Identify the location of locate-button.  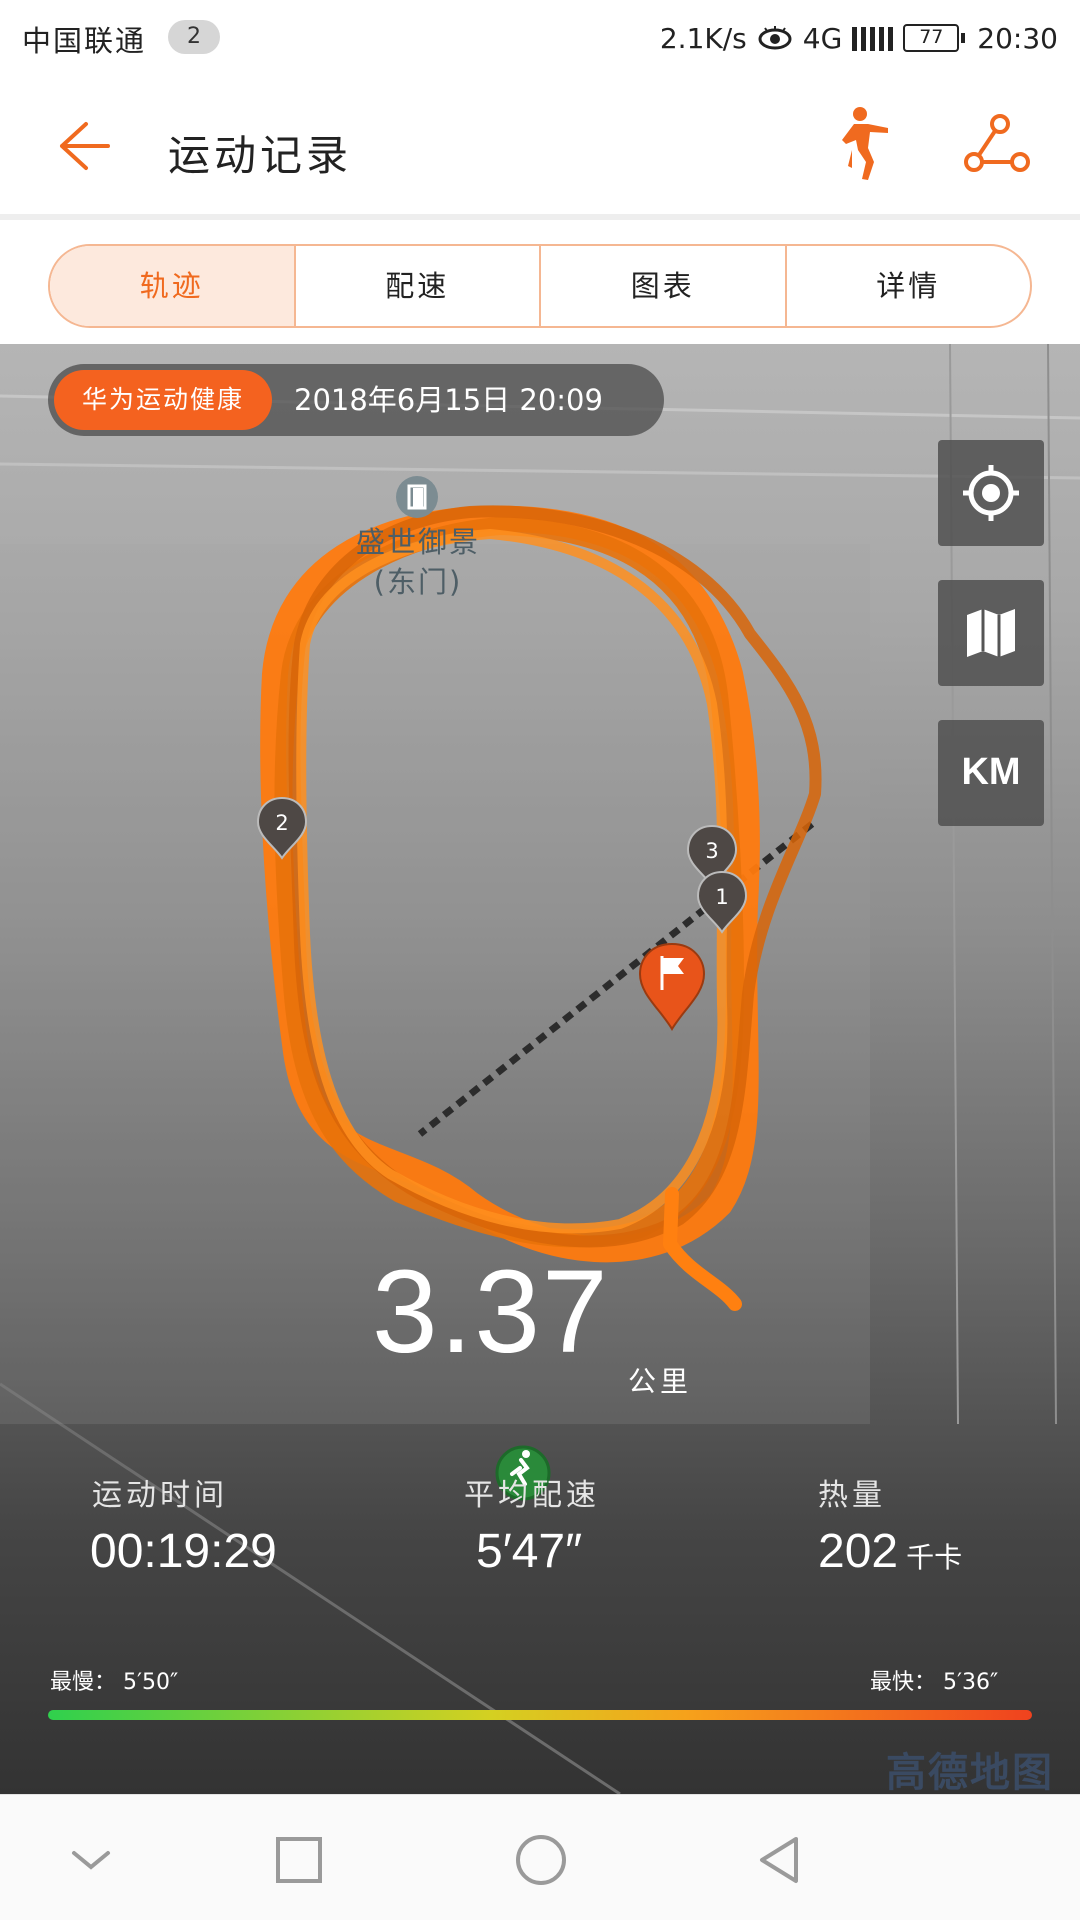
(991, 493).